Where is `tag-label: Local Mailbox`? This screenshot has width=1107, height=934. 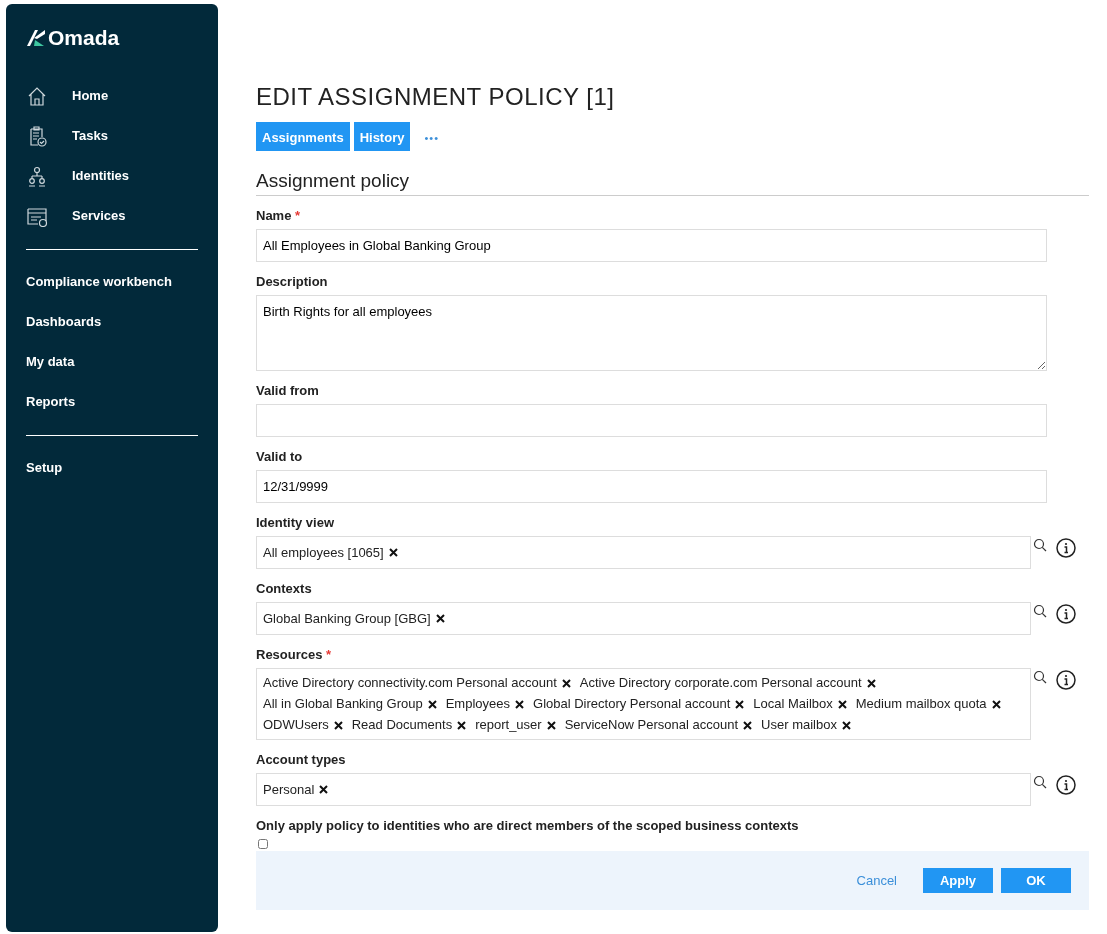 tag-label: Local Mailbox is located at coordinates (793, 704).